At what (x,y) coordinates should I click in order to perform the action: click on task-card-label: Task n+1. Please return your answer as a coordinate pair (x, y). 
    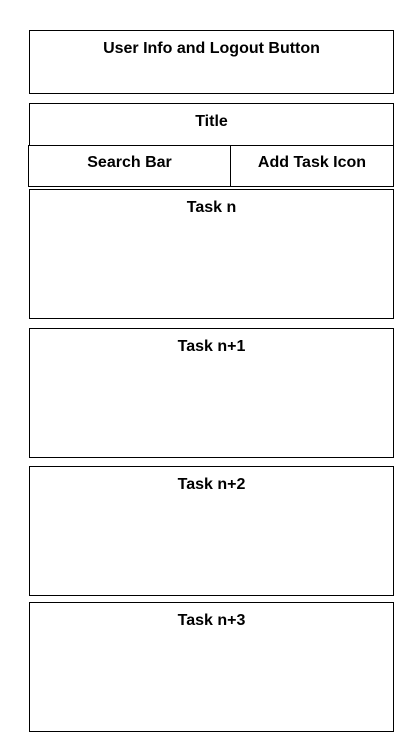
    Looking at the image, I should click on (211, 346).